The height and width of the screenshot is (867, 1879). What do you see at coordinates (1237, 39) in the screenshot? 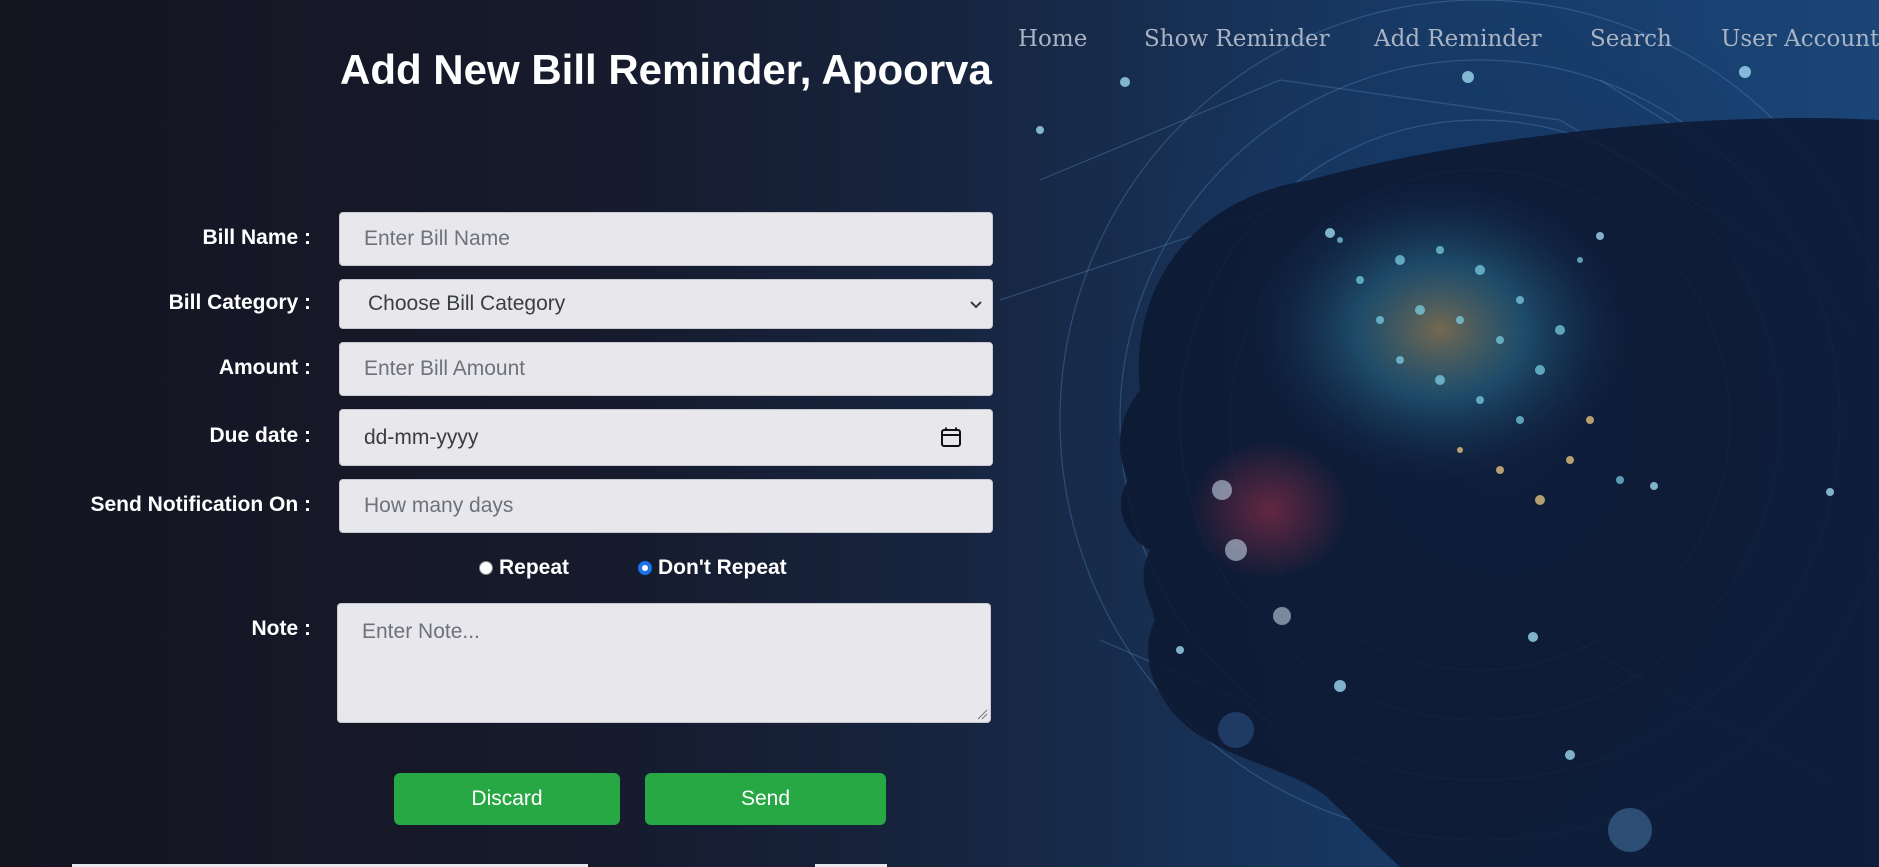
I see `nav-show-reminder: Show Reminder` at bounding box center [1237, 39].